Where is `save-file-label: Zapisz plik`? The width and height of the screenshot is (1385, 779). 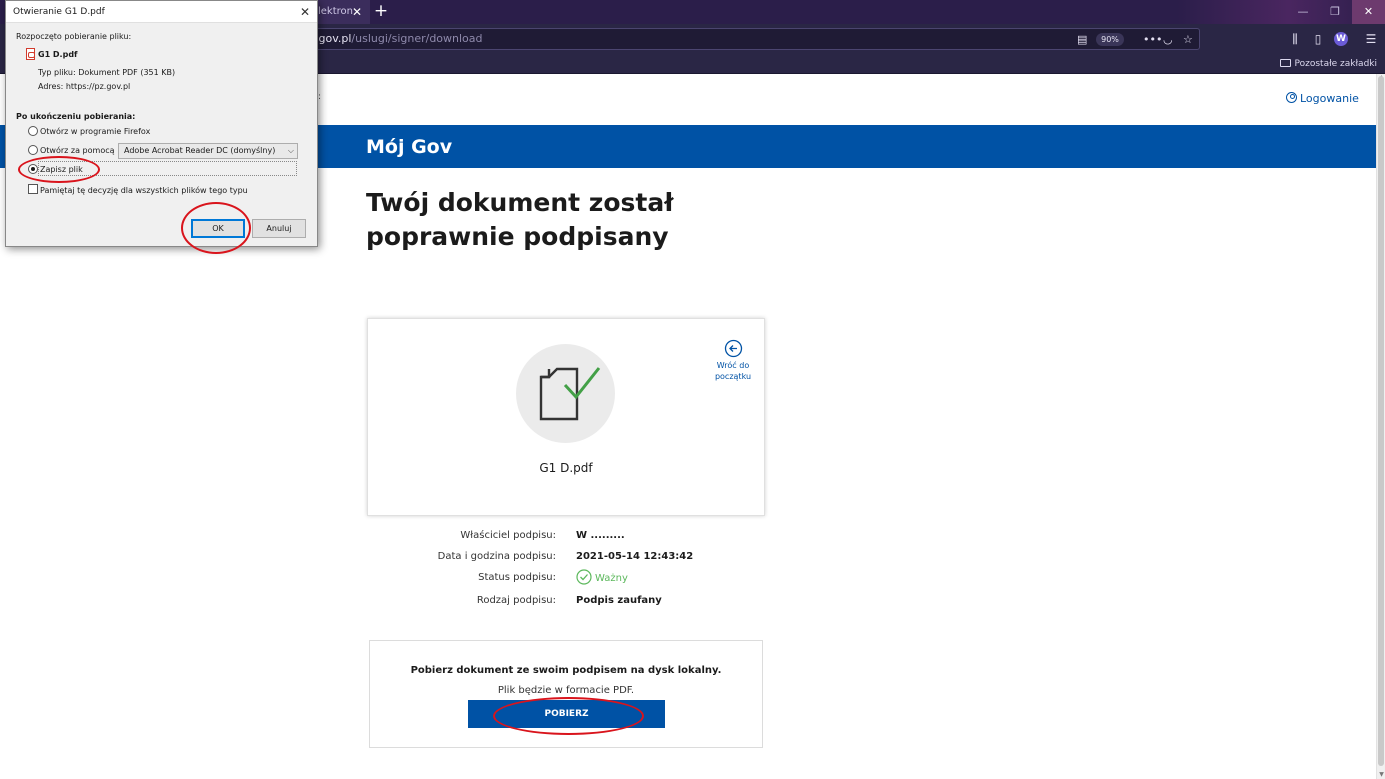
save-file-label: Zapisz plik is located at coordinates (61, 169).